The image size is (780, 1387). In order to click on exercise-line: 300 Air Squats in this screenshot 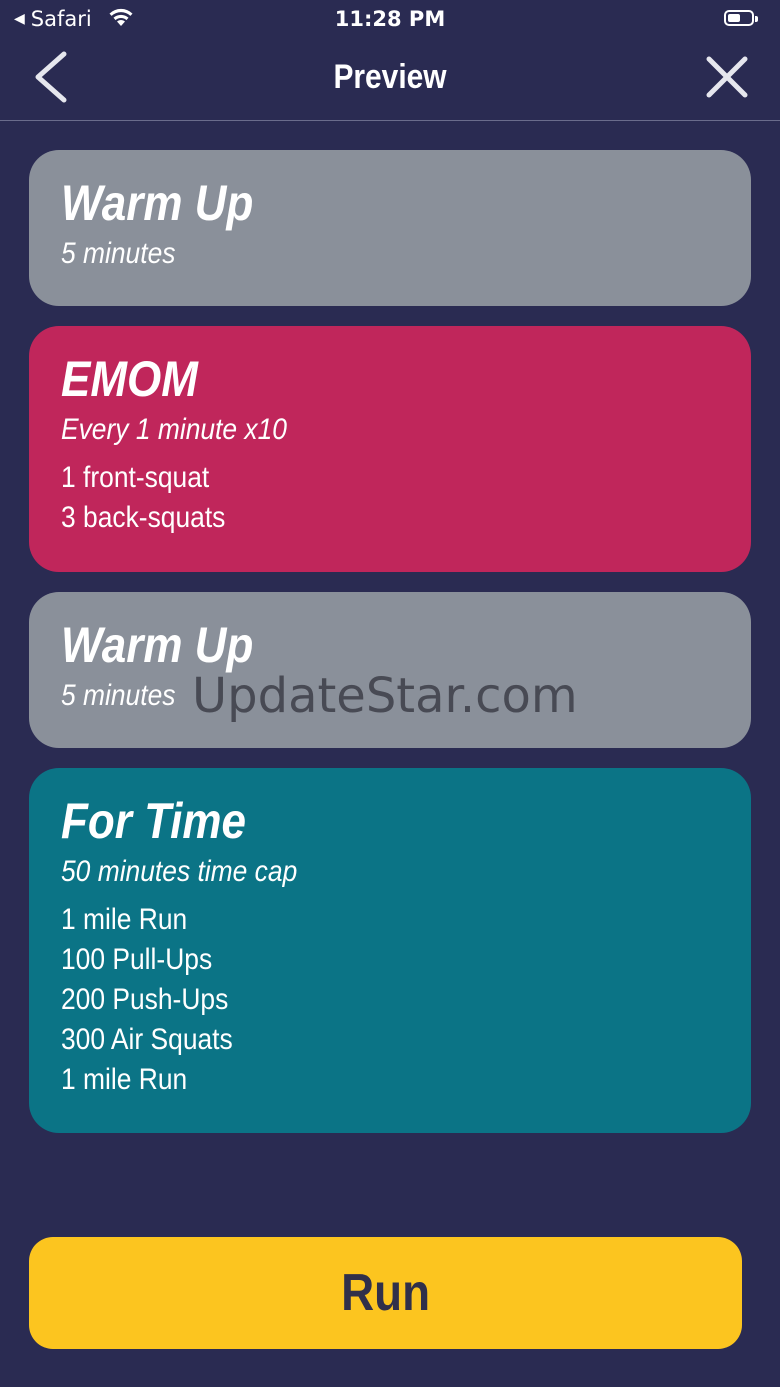, I will do `click(147, 1039)`.